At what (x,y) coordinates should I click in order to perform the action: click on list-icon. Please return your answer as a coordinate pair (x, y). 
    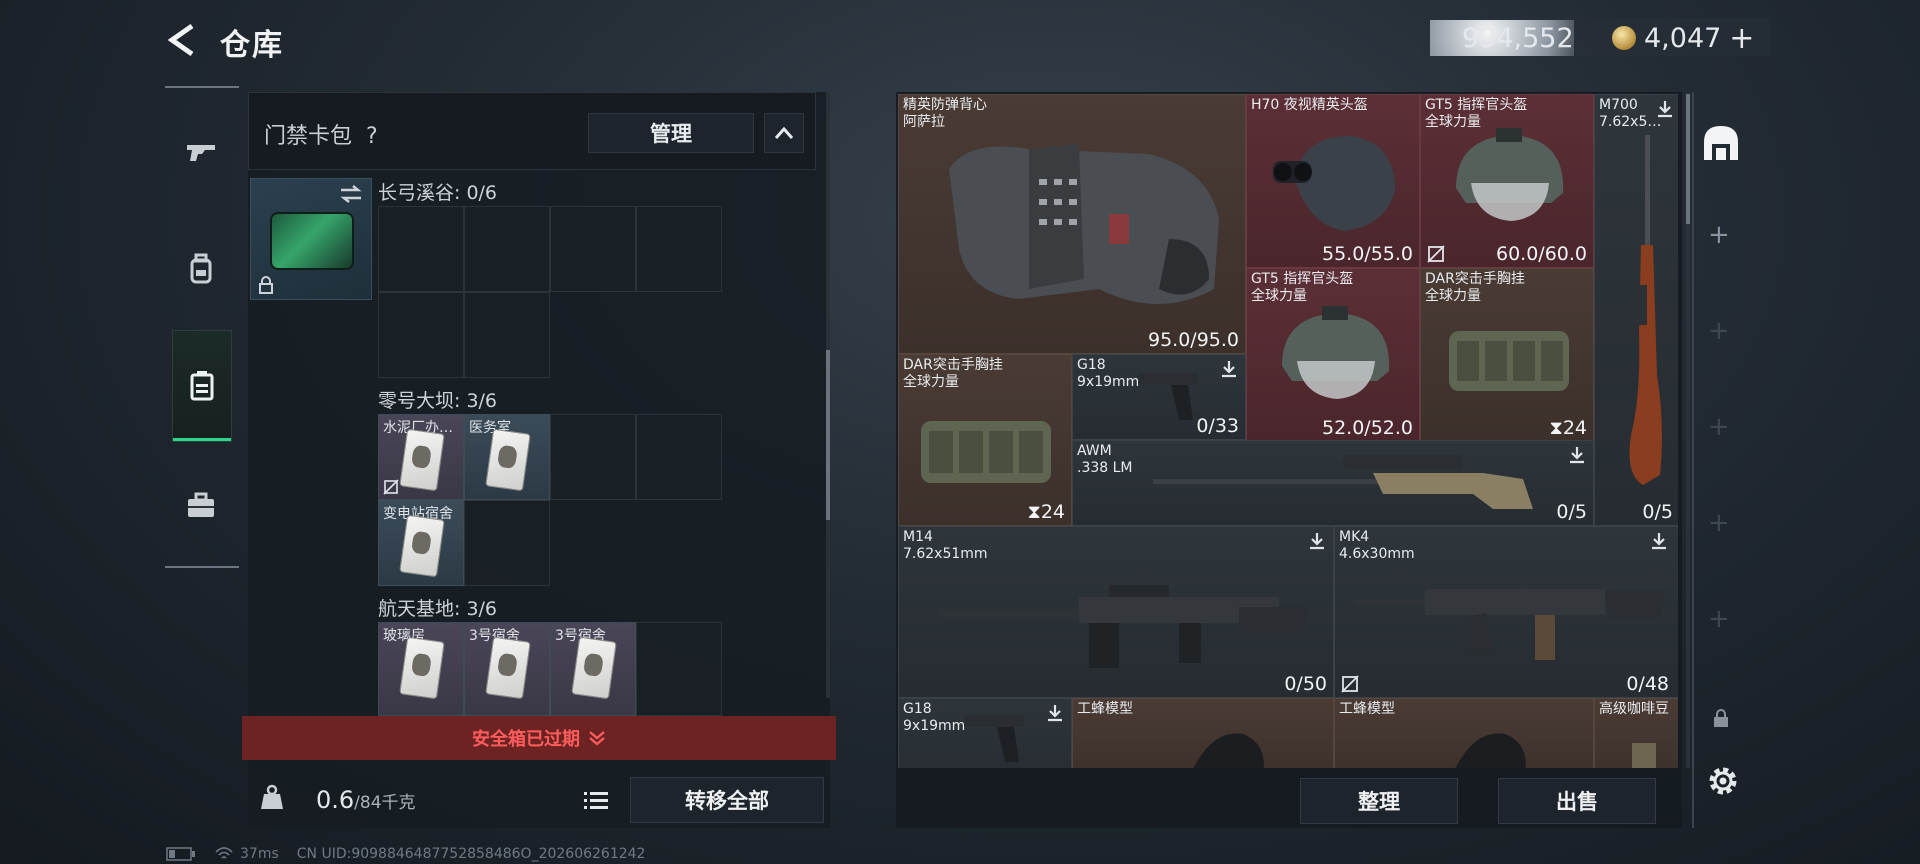
    Looking at the image, I should click on (596, 800).